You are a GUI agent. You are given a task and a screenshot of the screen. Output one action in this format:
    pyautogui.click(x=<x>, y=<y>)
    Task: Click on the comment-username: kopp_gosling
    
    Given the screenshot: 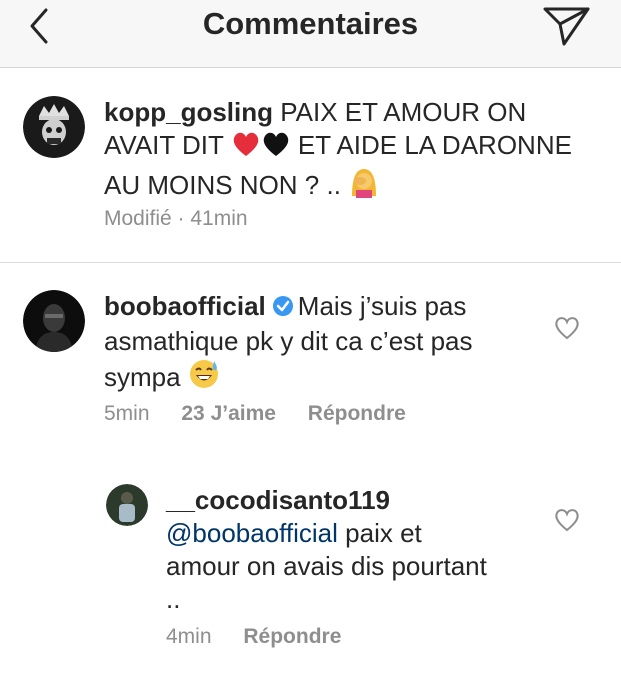 What is the action you would take?
    pyautogui.click(x=188, y=112)
    